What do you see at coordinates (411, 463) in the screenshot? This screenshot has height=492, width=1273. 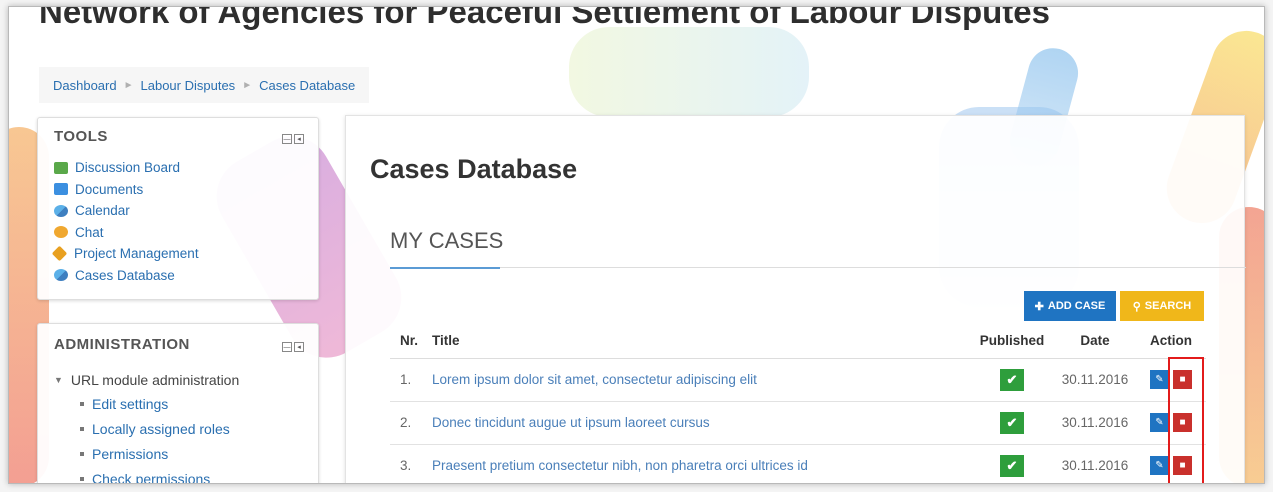 I see `row-number: 3.` at bounding box center [411, 463].